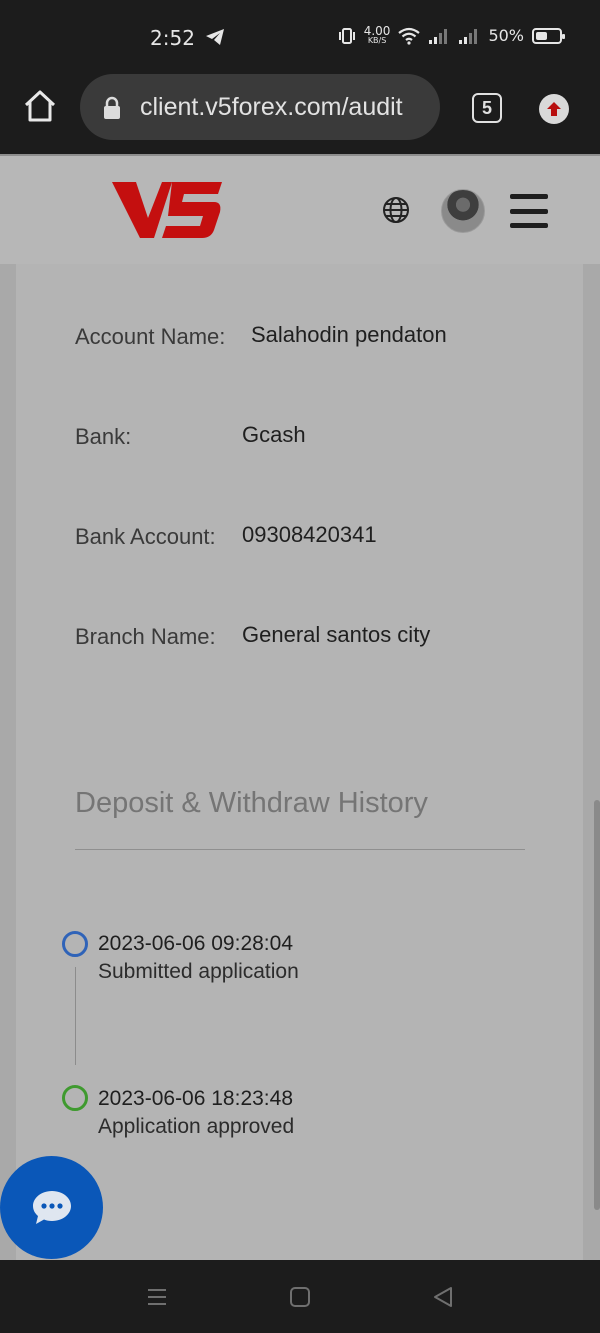 This screenshot has width=600, height=1333. What do you see at coordinates (145, 536) in the screenshot?
I see `bank-account-label: Bank Account:` at bounding box center [145, 536].